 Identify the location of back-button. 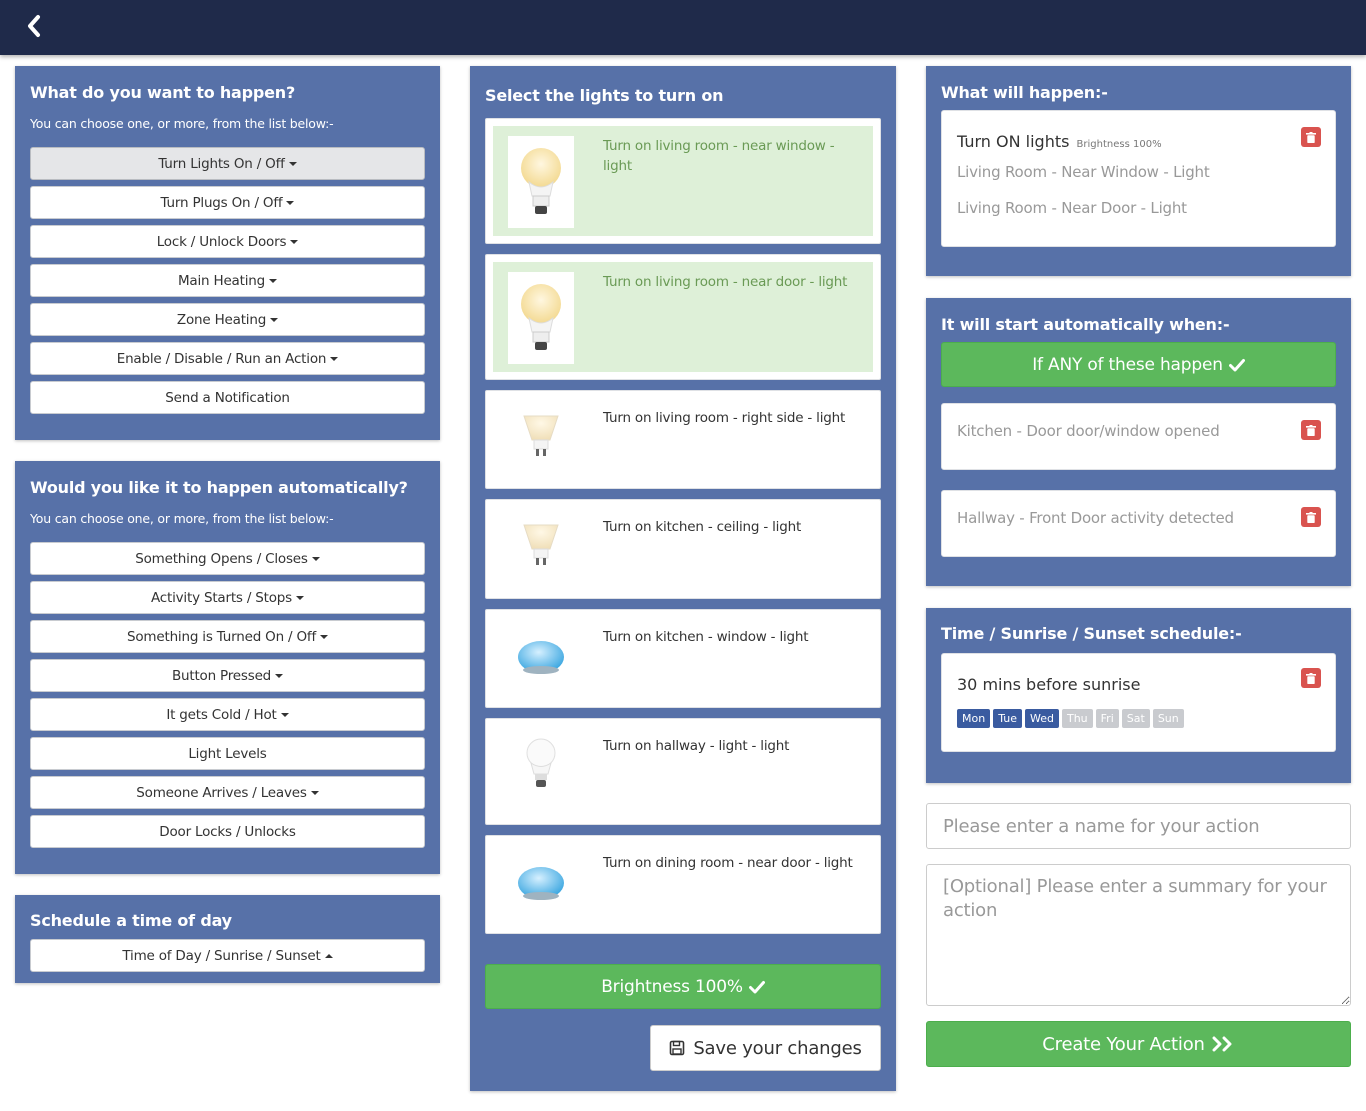
(34, 26).